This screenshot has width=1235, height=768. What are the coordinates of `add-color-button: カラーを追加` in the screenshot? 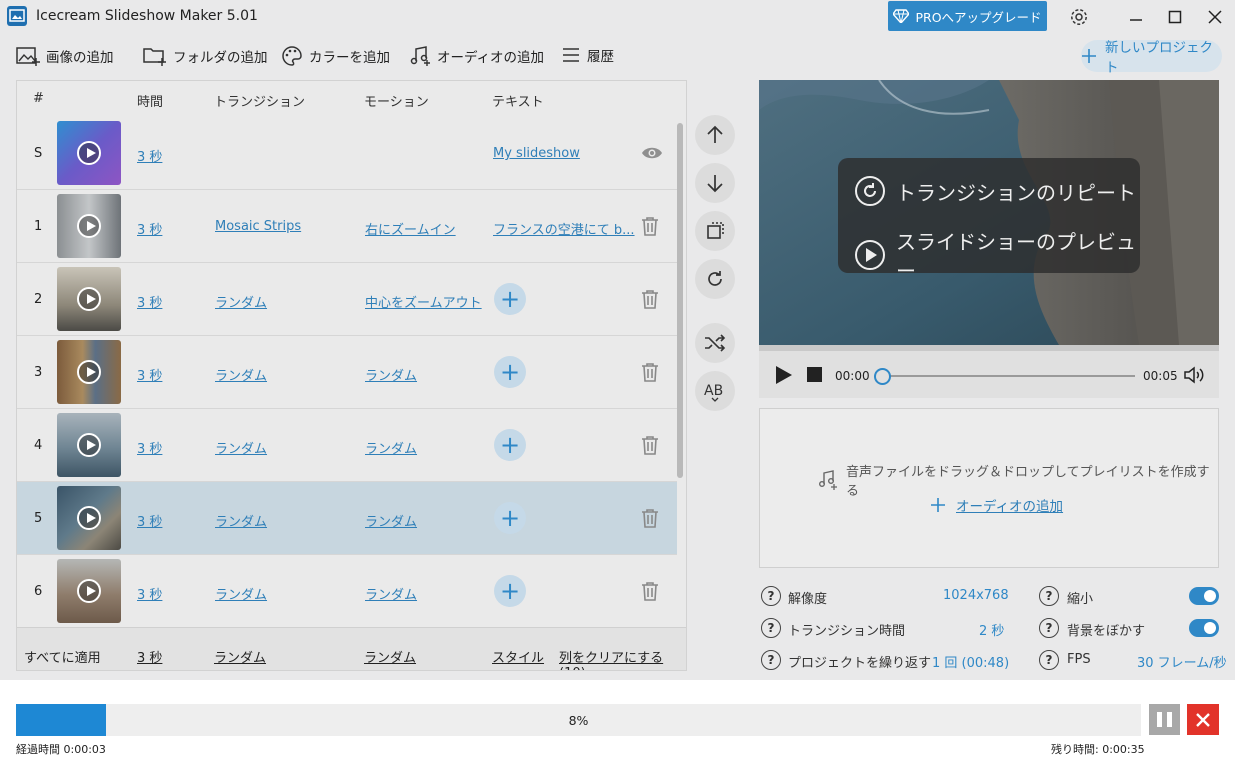 It's located at (335, 56).